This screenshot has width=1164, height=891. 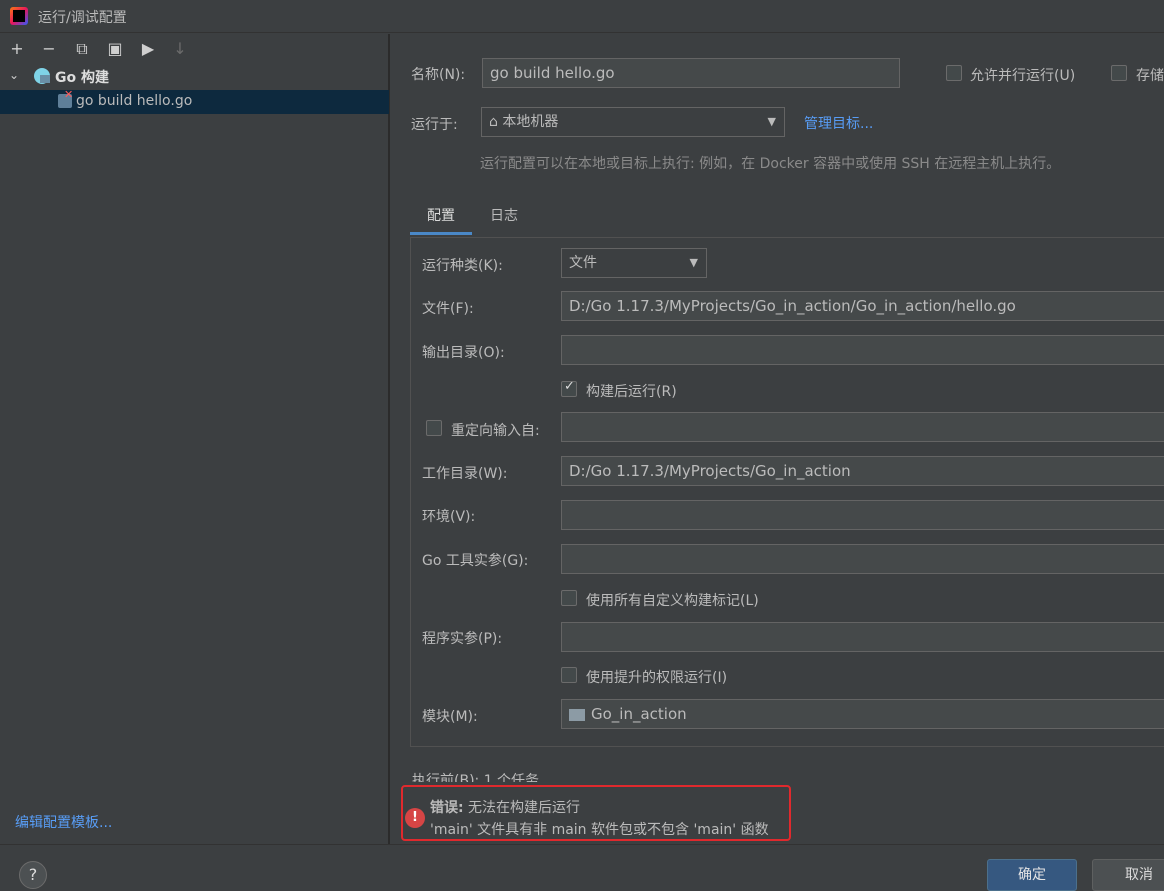 I want to click on env-label: 环境(V):, so click(x=449, y=517).